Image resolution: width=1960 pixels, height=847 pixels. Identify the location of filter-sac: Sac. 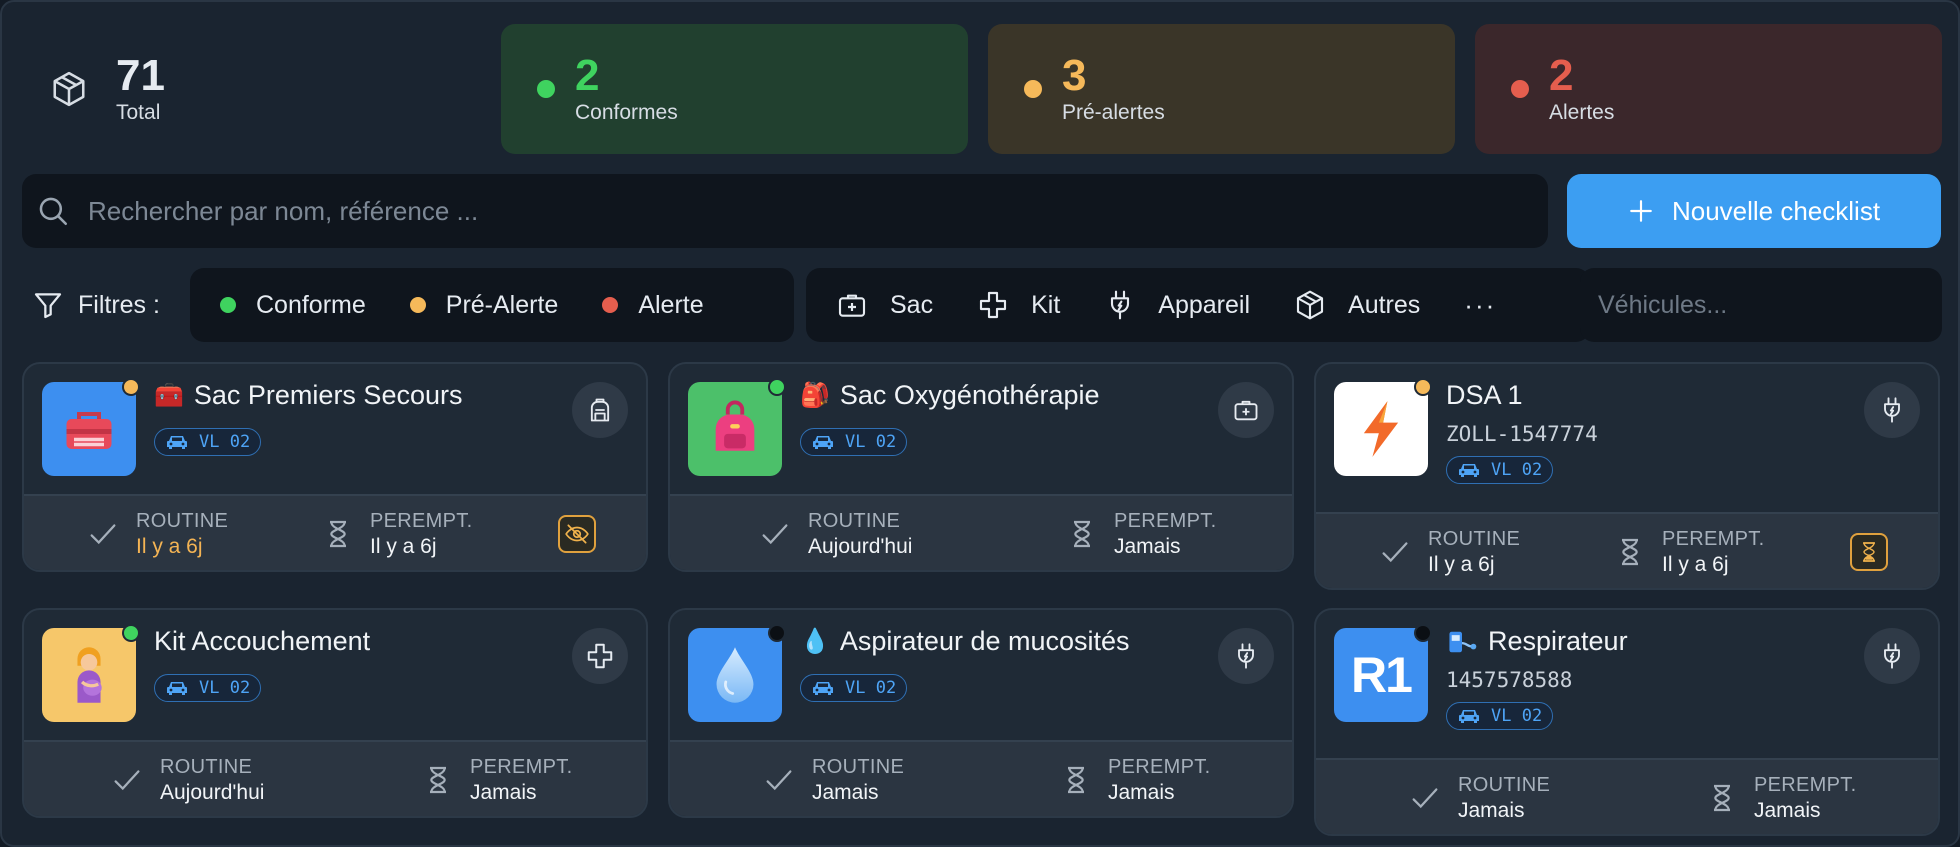
(884, 305).